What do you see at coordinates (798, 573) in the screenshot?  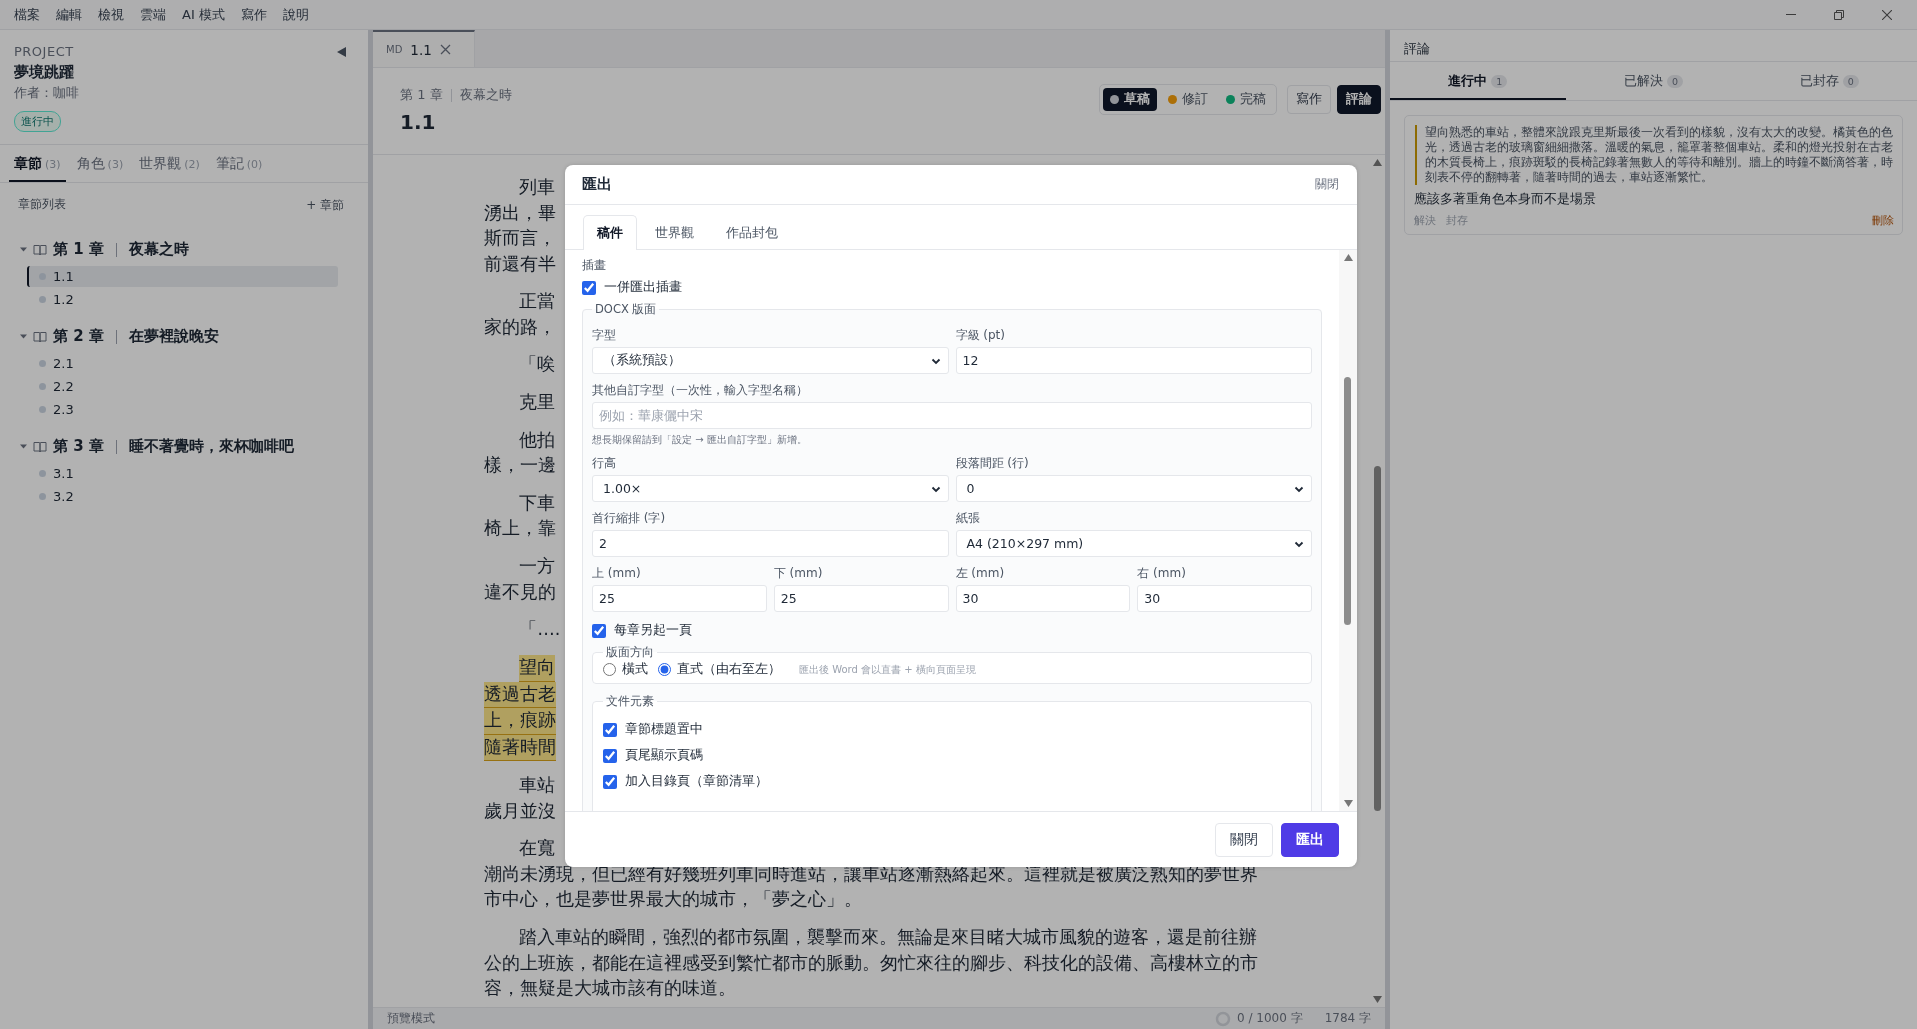 I see `field-label: 下 (mm)` at bounding box center [798, 573].